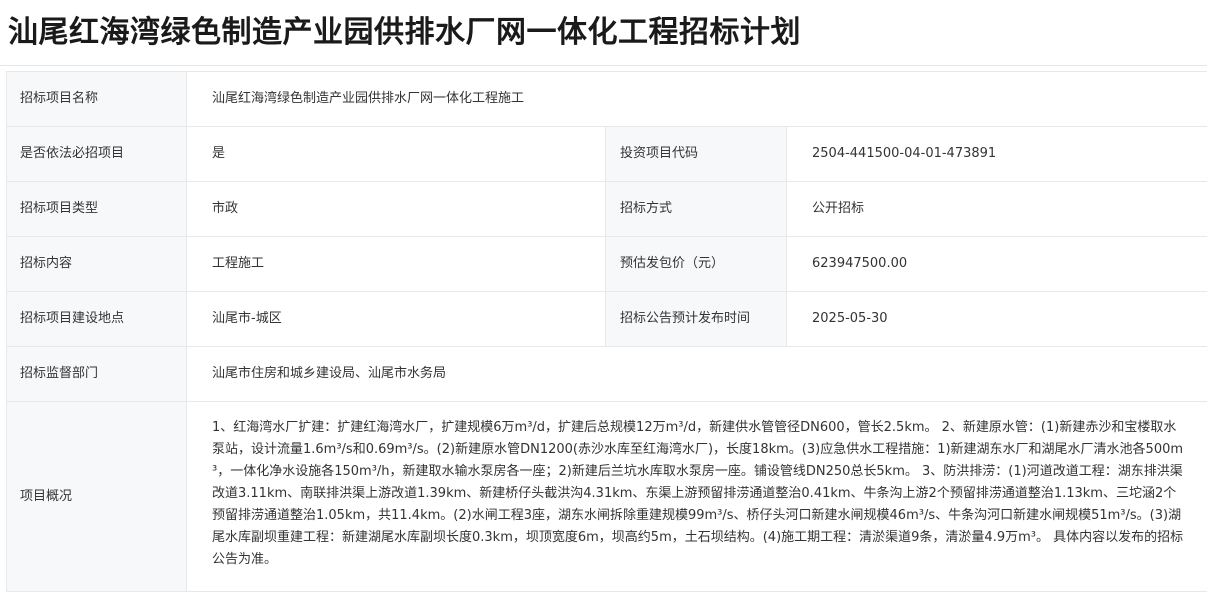 This screenshot has height=592, width=1207. Describe the element at coordinates (997, 319) in the screenshot. I see `publish-time-value: 2025-05-30` at that location.